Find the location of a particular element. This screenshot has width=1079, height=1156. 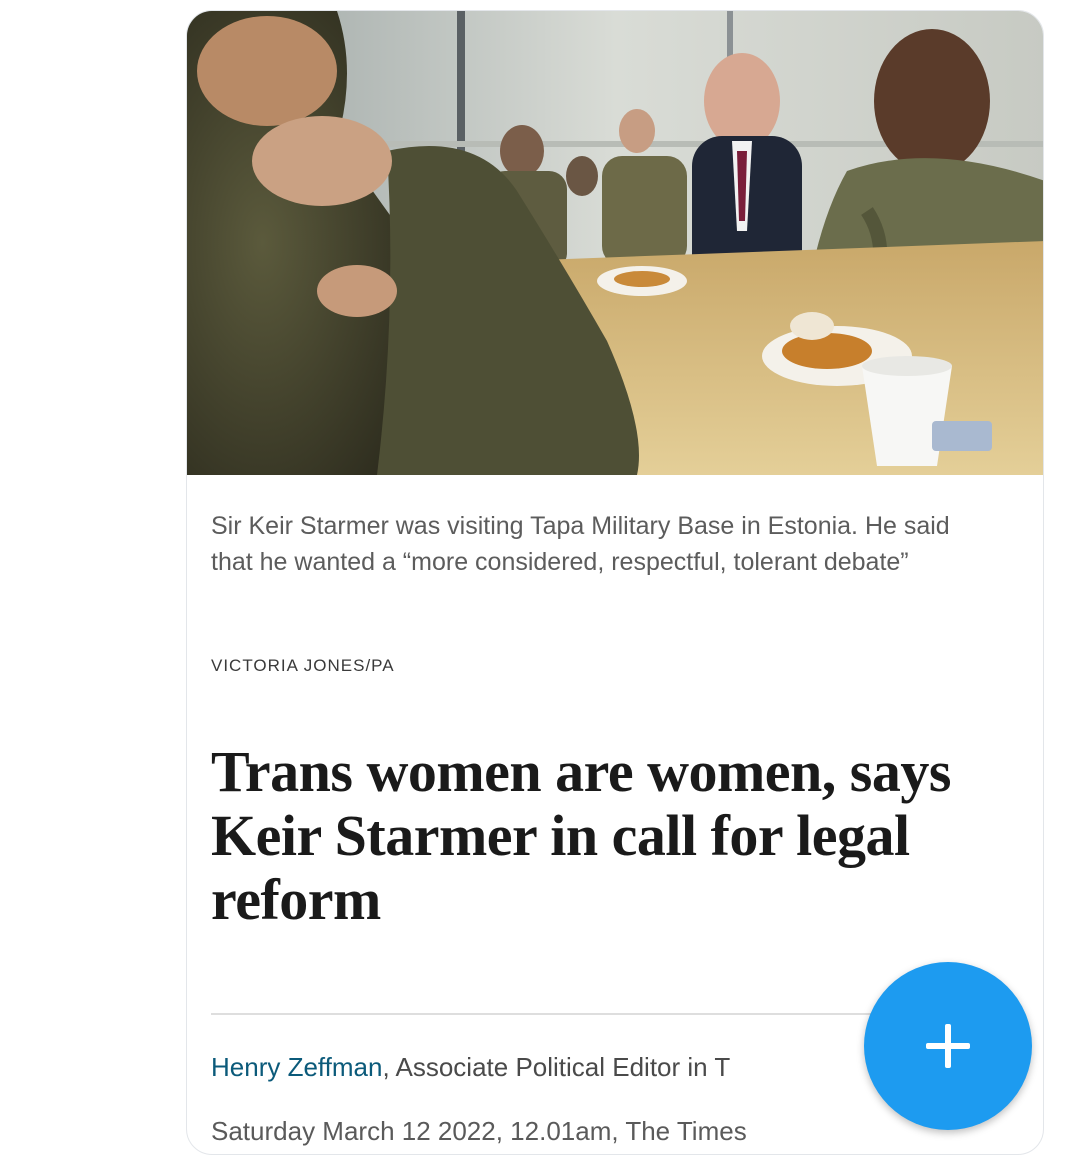

compose-button is located at coordinates (948, 1046).